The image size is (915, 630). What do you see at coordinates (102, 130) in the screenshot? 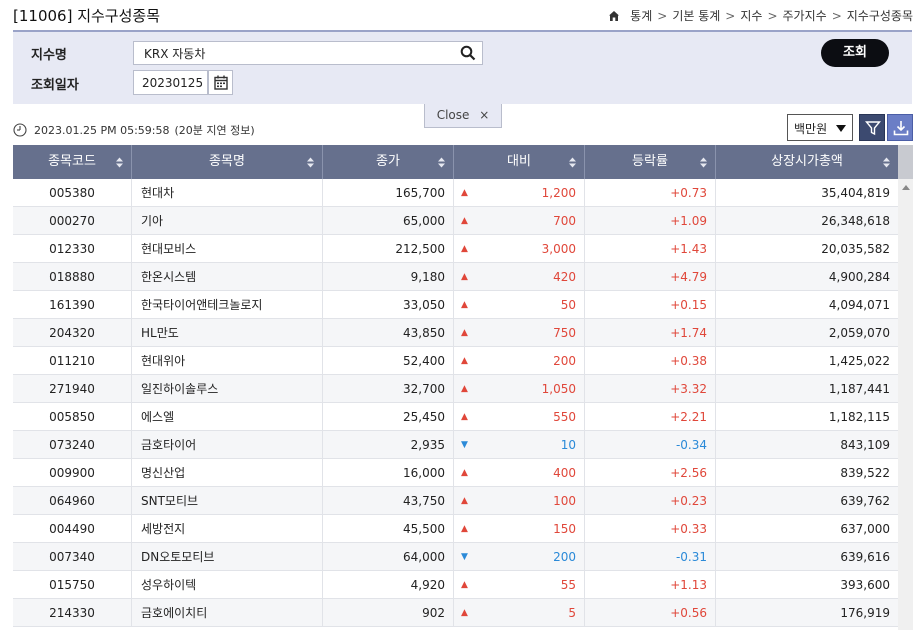
I see `timestamp: 2023.01.25 PM 05:59:58` at bounding box center [102, 130].